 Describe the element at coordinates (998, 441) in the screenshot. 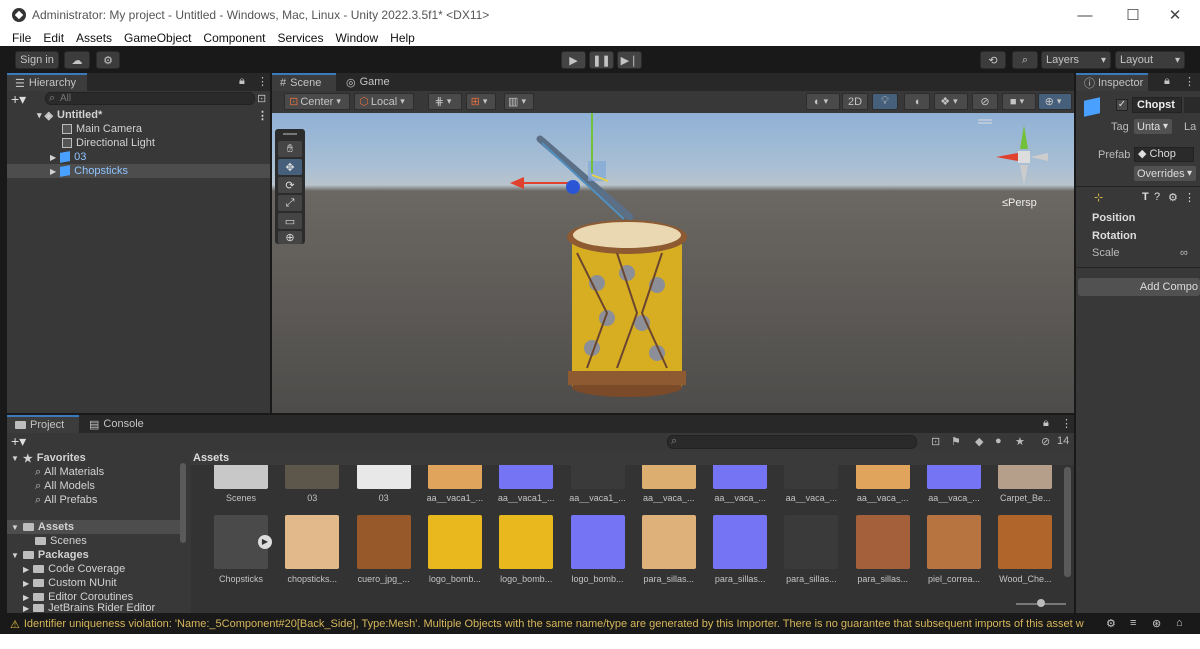

I see `log-types-icon: ●` at that location.